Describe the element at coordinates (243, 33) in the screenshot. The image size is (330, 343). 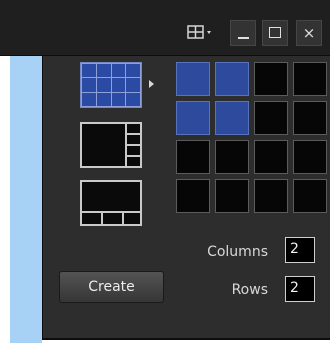
I see `minimize-button` at that location.